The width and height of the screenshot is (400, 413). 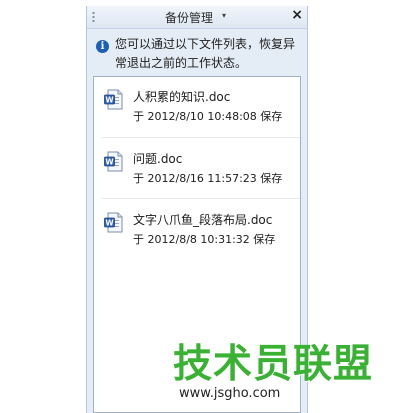 What do you see at coordinates (181, 96) in the screenshot?
I see `file-name: 人积累的知识.doc` at bounding box center [181, 96].